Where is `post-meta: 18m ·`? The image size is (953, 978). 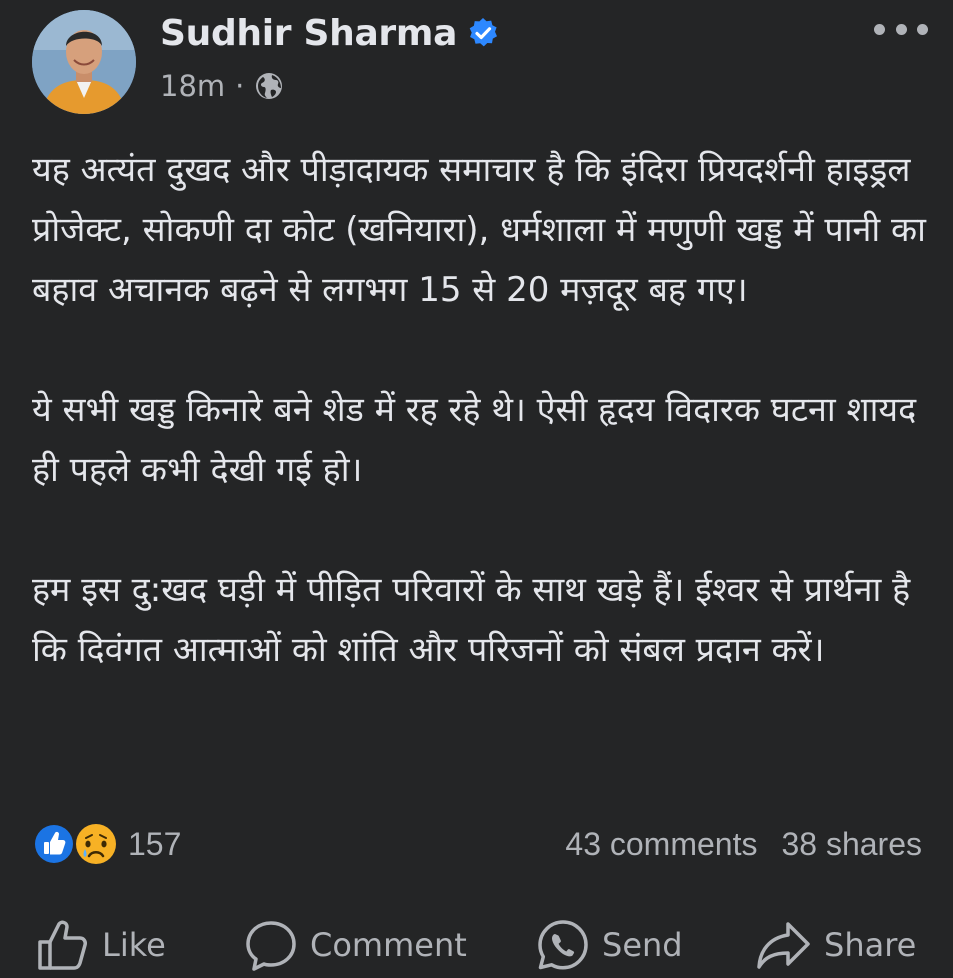
post-meta: 18m · is located at coordinates (222, 86).